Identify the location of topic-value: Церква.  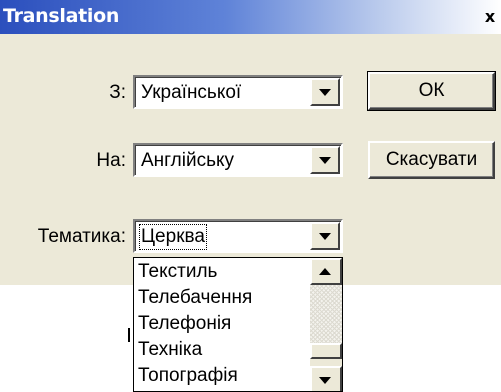
(173, 237).